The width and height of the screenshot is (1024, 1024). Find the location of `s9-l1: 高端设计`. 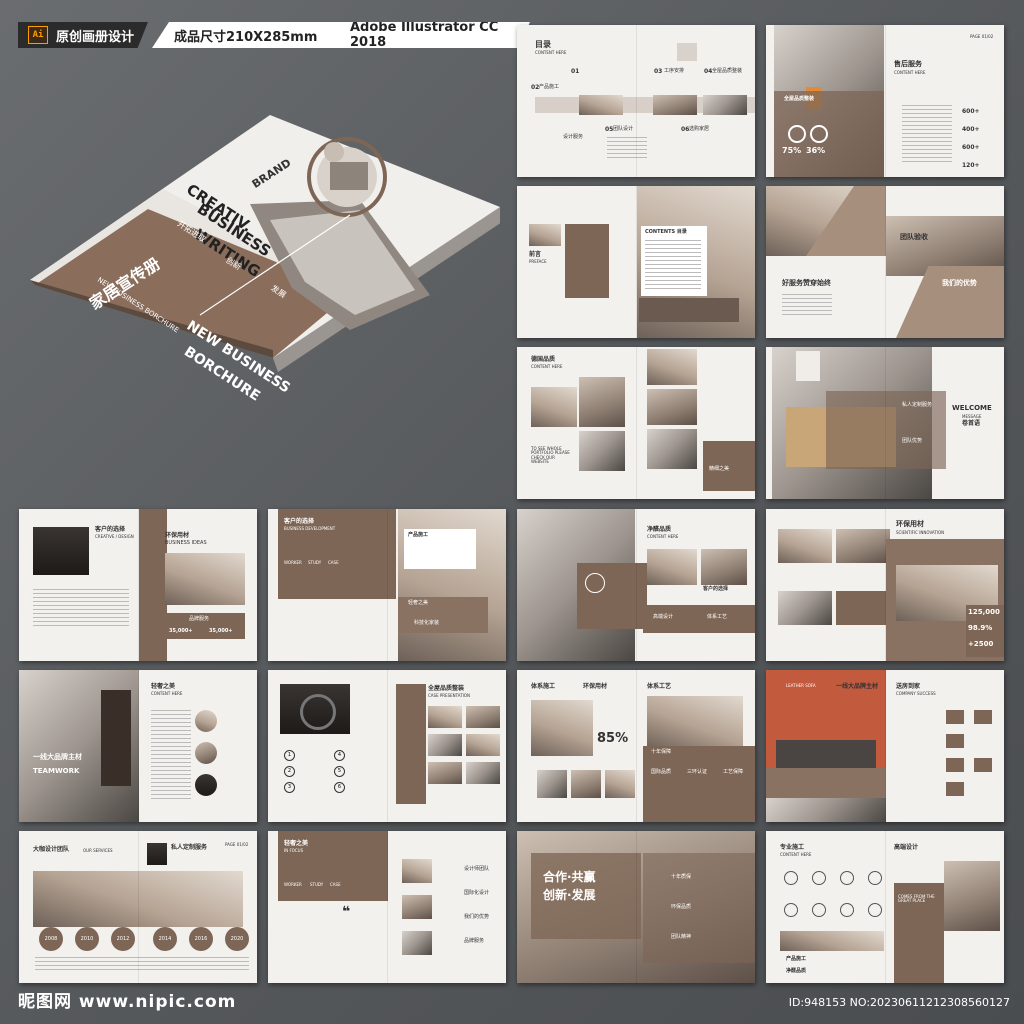

s9-l1: 高端设计 is located at coordinates (663, 617).